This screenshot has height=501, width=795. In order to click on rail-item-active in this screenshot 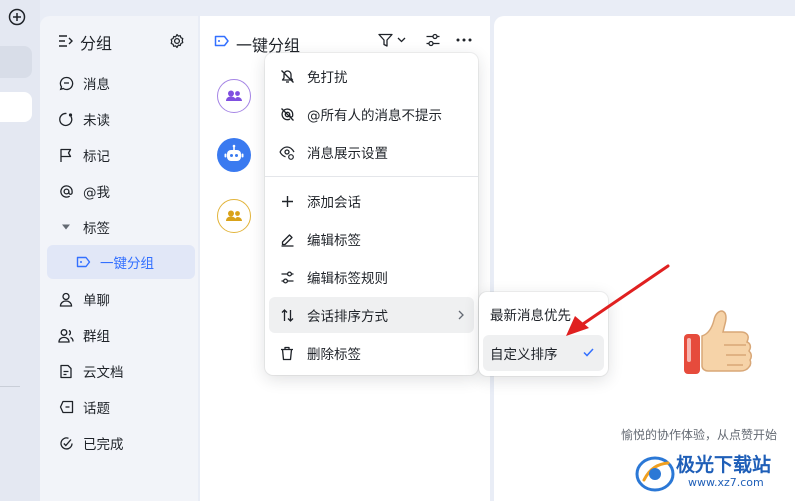, I will do `click(16, 107)`.